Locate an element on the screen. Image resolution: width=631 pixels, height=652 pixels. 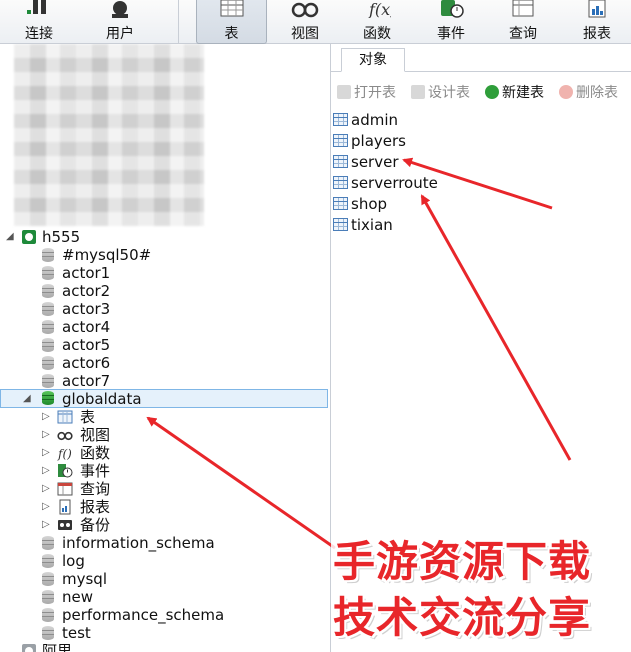
delete-icon is located at coordinates (566, 92).